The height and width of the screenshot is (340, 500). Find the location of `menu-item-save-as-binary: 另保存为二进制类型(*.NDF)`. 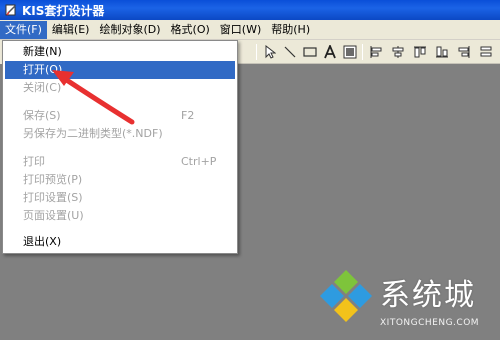

menu-item-save-as-binary: 另保存为二进制类型(*.NDF) is located at coordinates (120, 134).